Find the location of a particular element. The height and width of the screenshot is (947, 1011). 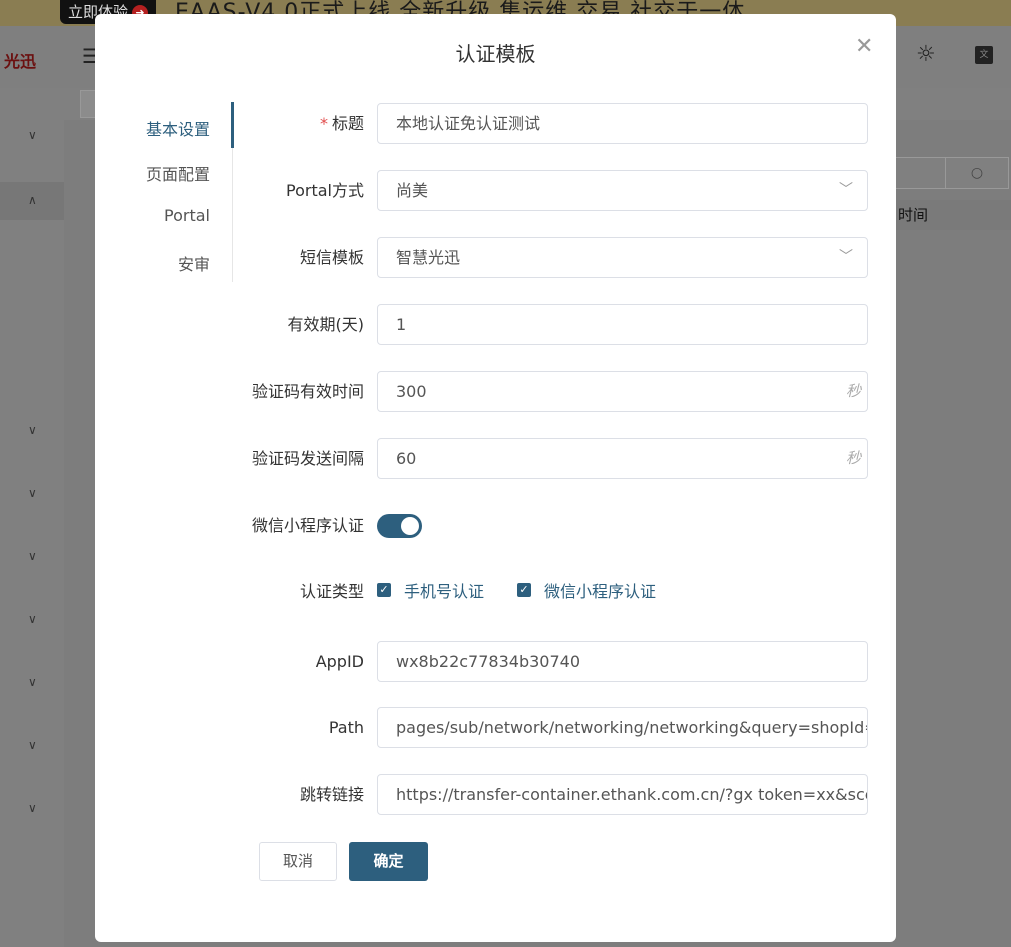

form-row-appid: AppID wx8b22c77834b30740 is located at coordinates (556, 661).